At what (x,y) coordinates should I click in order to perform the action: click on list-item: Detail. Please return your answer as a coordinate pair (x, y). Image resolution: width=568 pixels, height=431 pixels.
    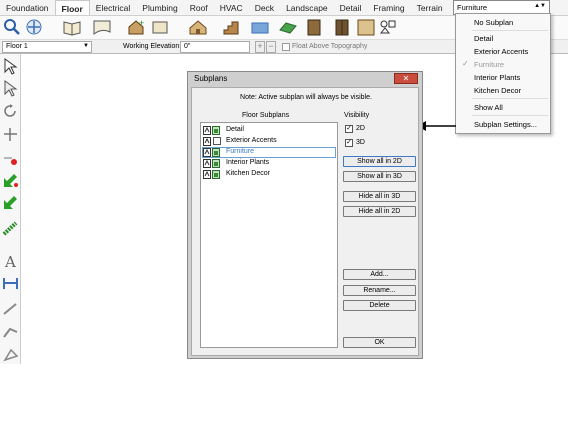
    Looking at the image, I should click on (269, 130).